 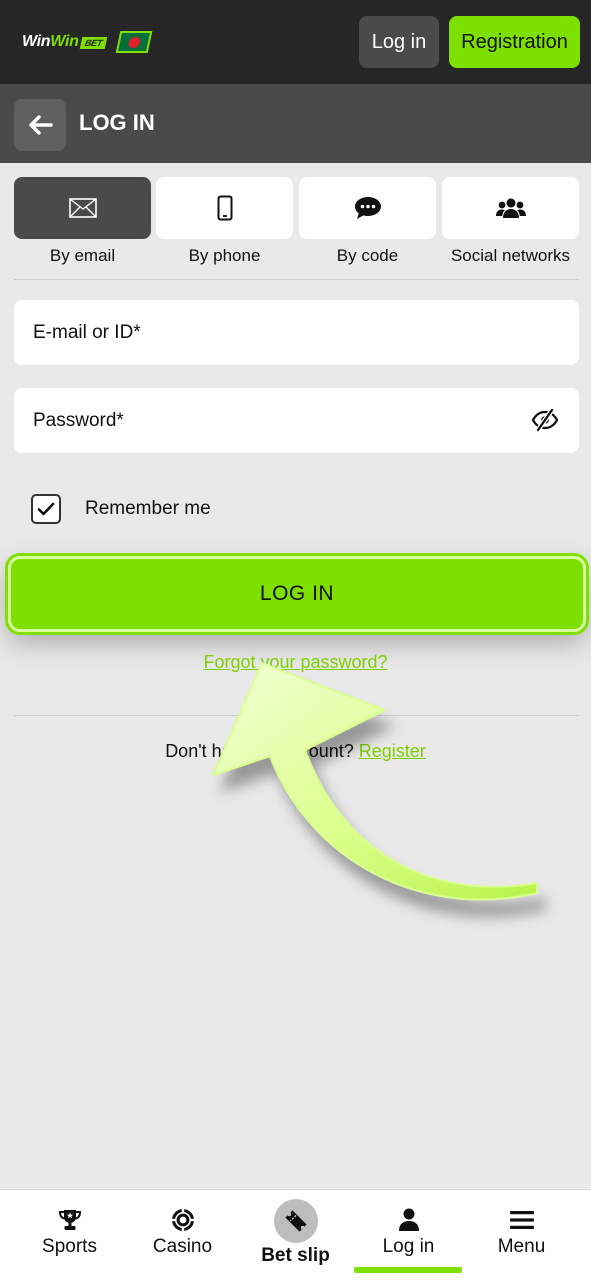 I want to click on register-prompt: Don't have an account? Register, so click(x=295, y=751).